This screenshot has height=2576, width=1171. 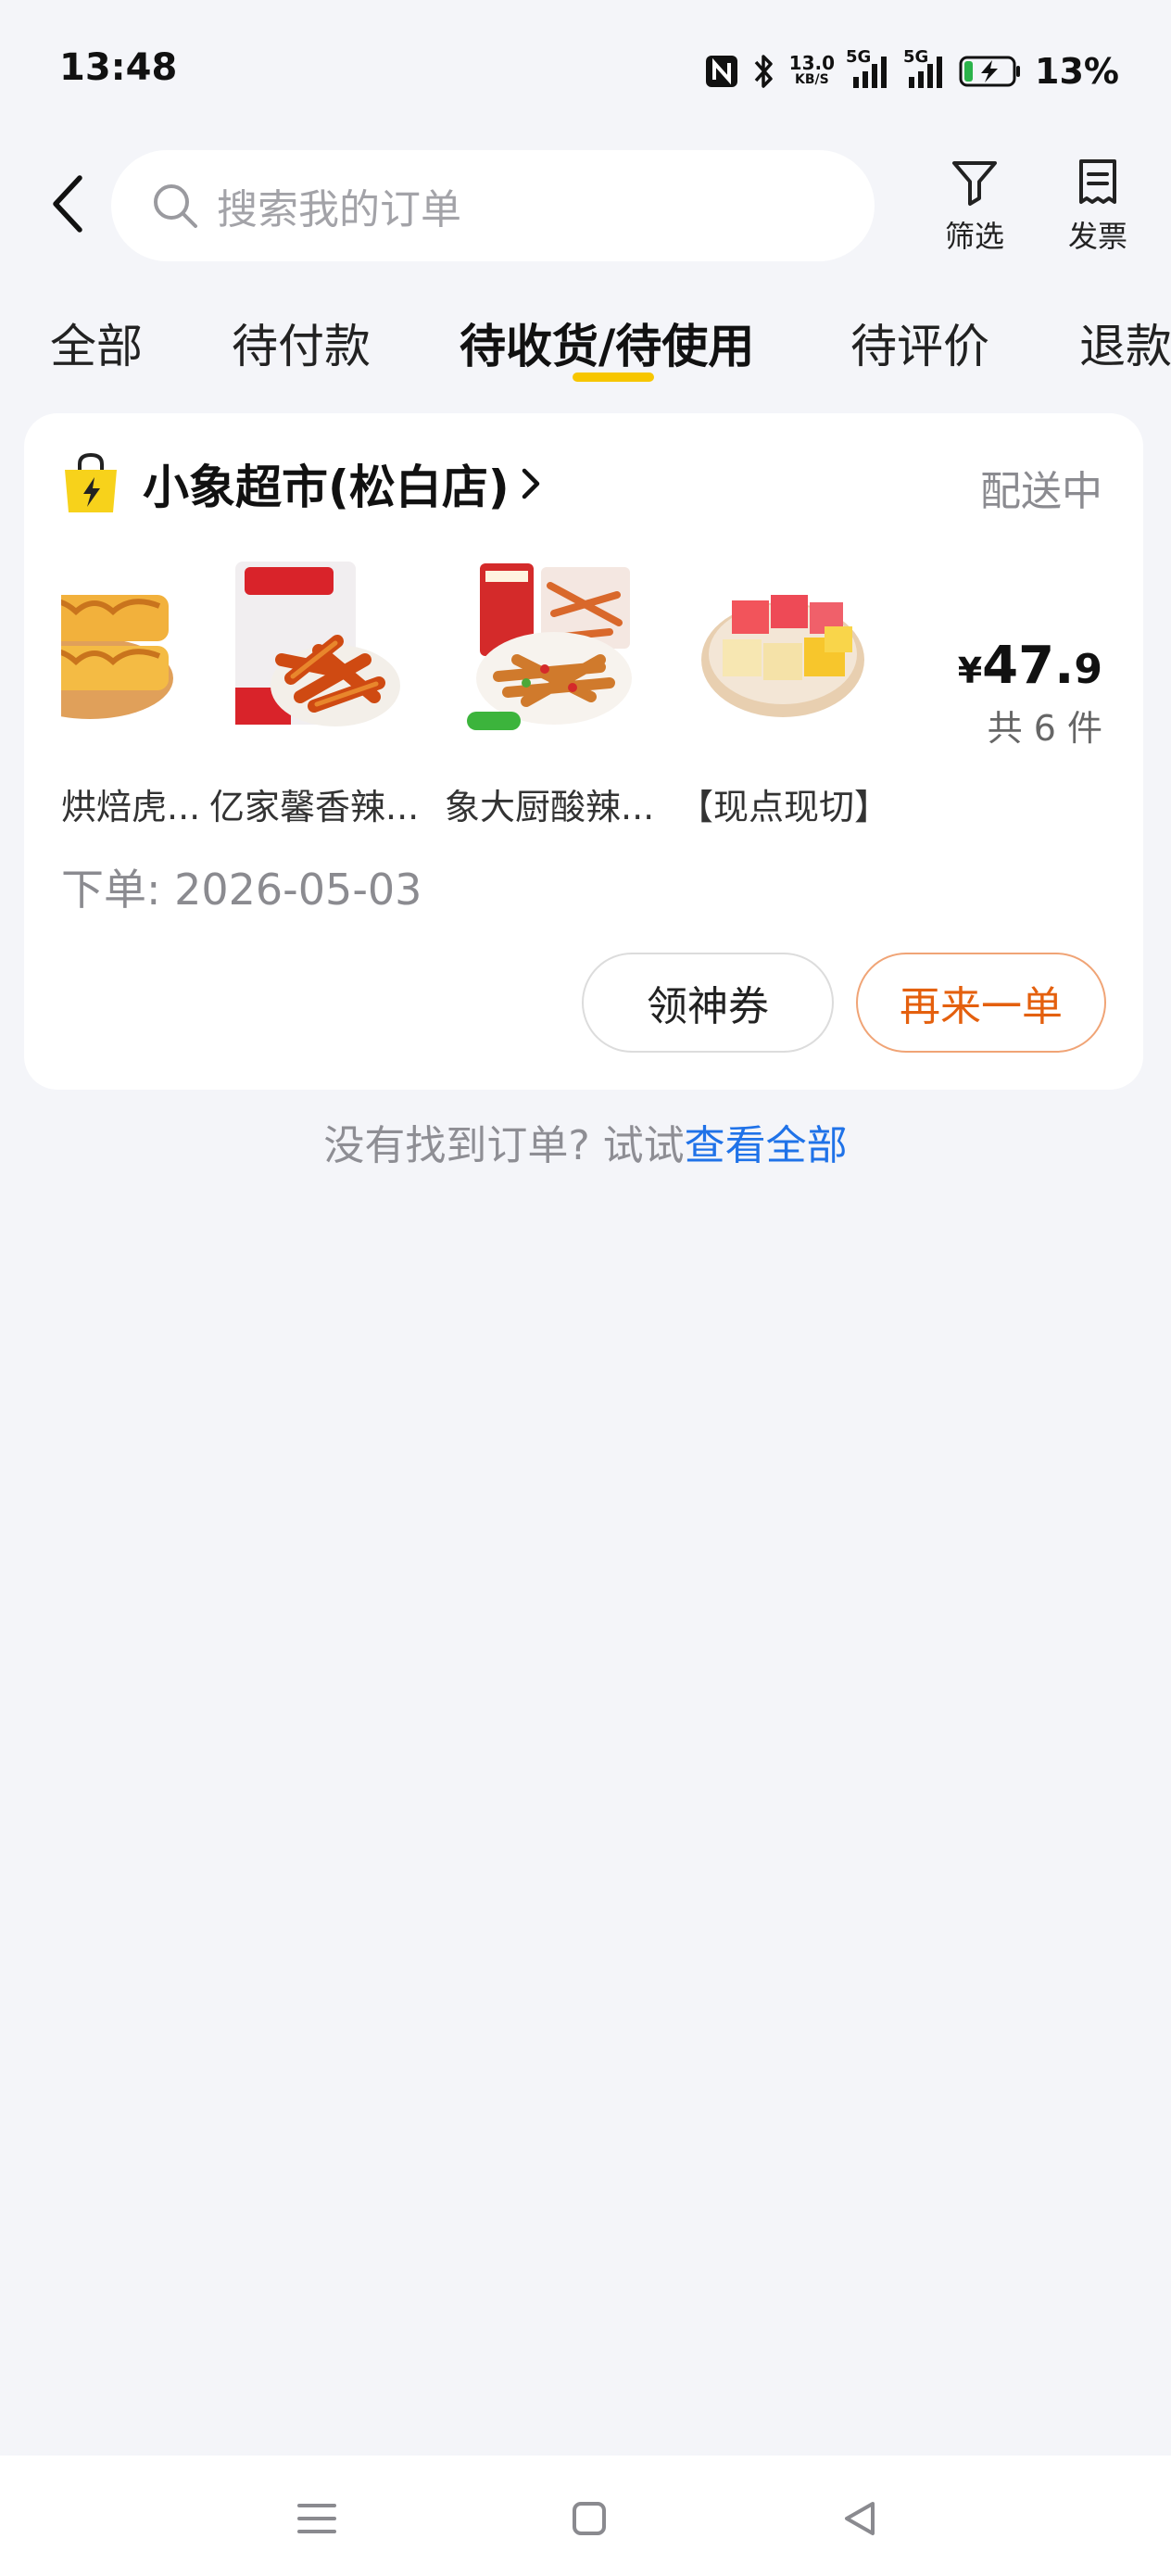 What do you see at coordinates (721, 72) in the screenshot?
I see `nfc-icon` at bounding box center [721, 72].